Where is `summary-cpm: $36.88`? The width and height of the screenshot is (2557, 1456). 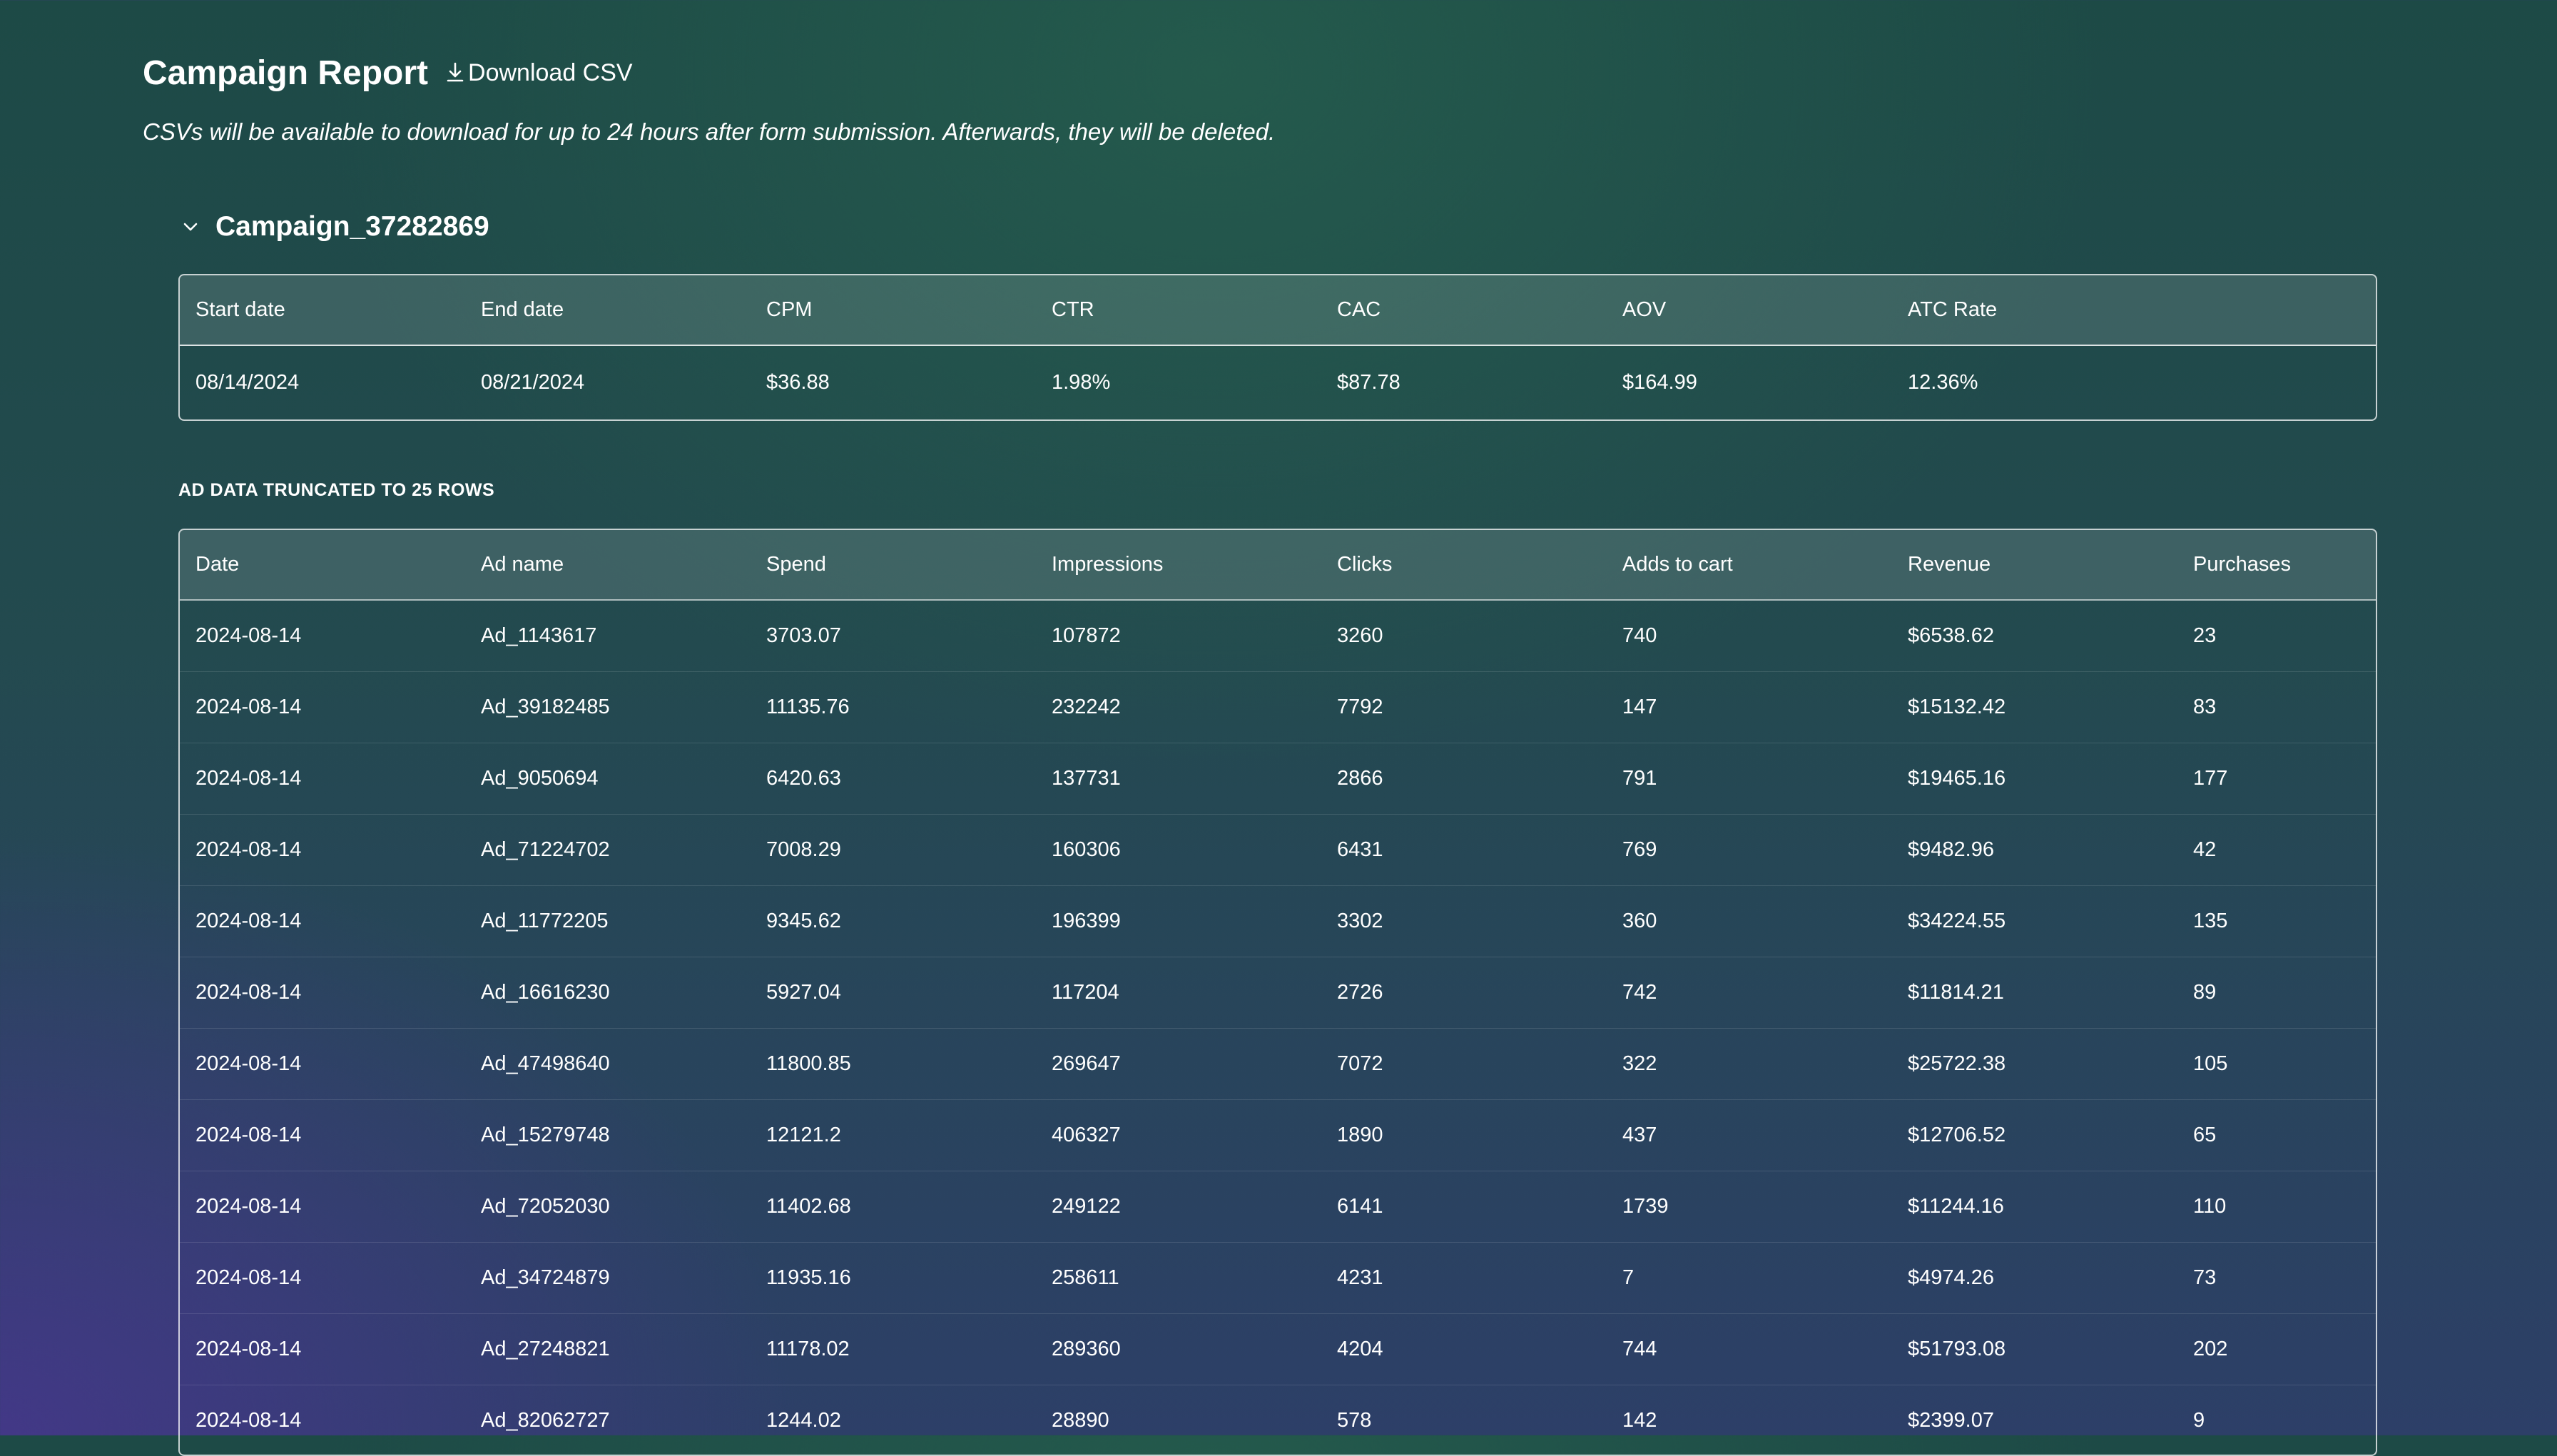 summary-cpm: $36.88 is located at coordinates (893, 382).